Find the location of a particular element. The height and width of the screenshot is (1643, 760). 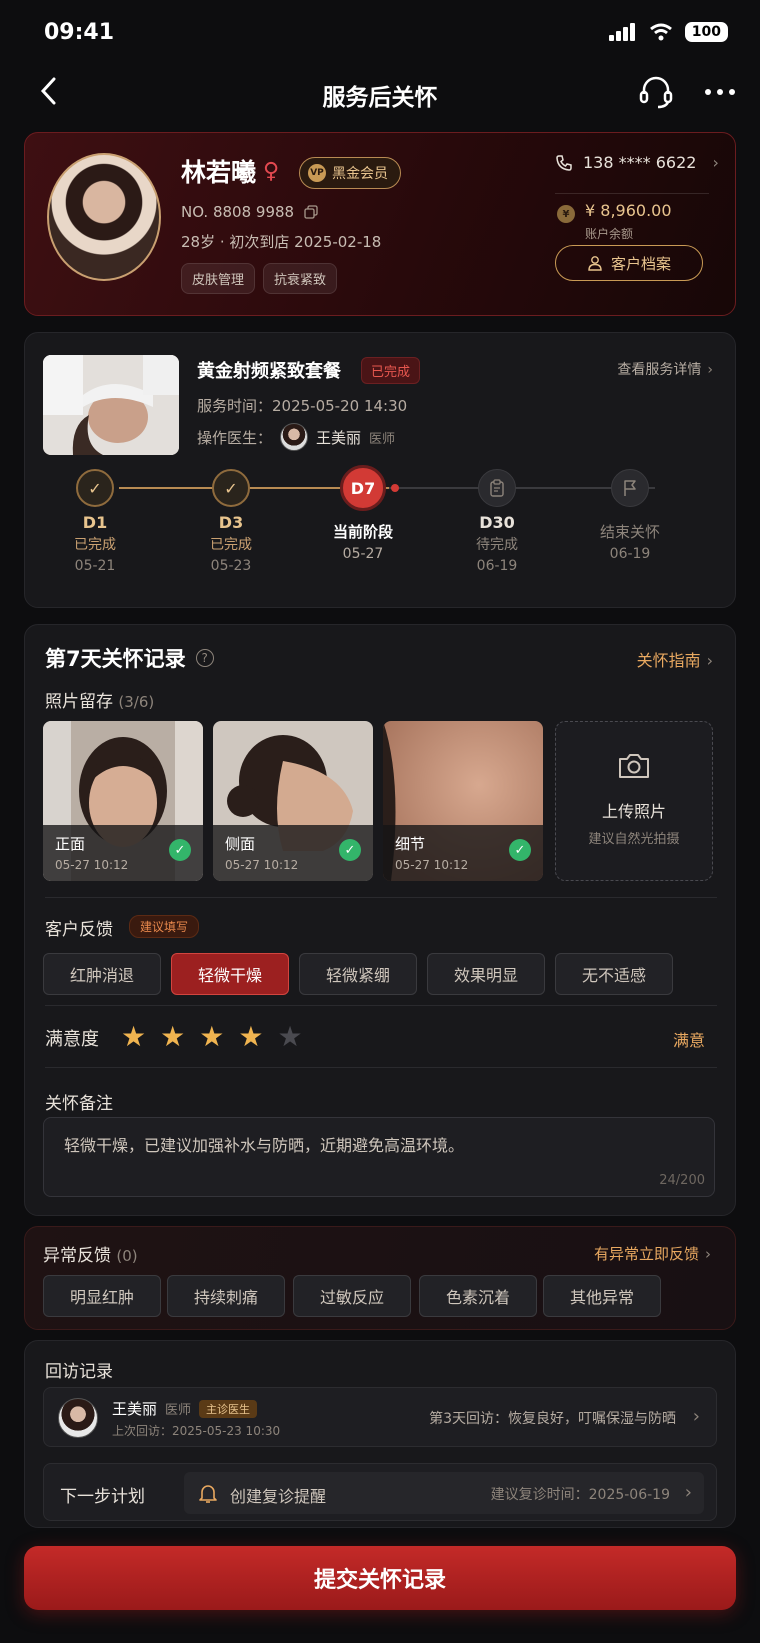

timeline-label-d1: D1 已完成 05-21 is located at coordinates (95, 543).